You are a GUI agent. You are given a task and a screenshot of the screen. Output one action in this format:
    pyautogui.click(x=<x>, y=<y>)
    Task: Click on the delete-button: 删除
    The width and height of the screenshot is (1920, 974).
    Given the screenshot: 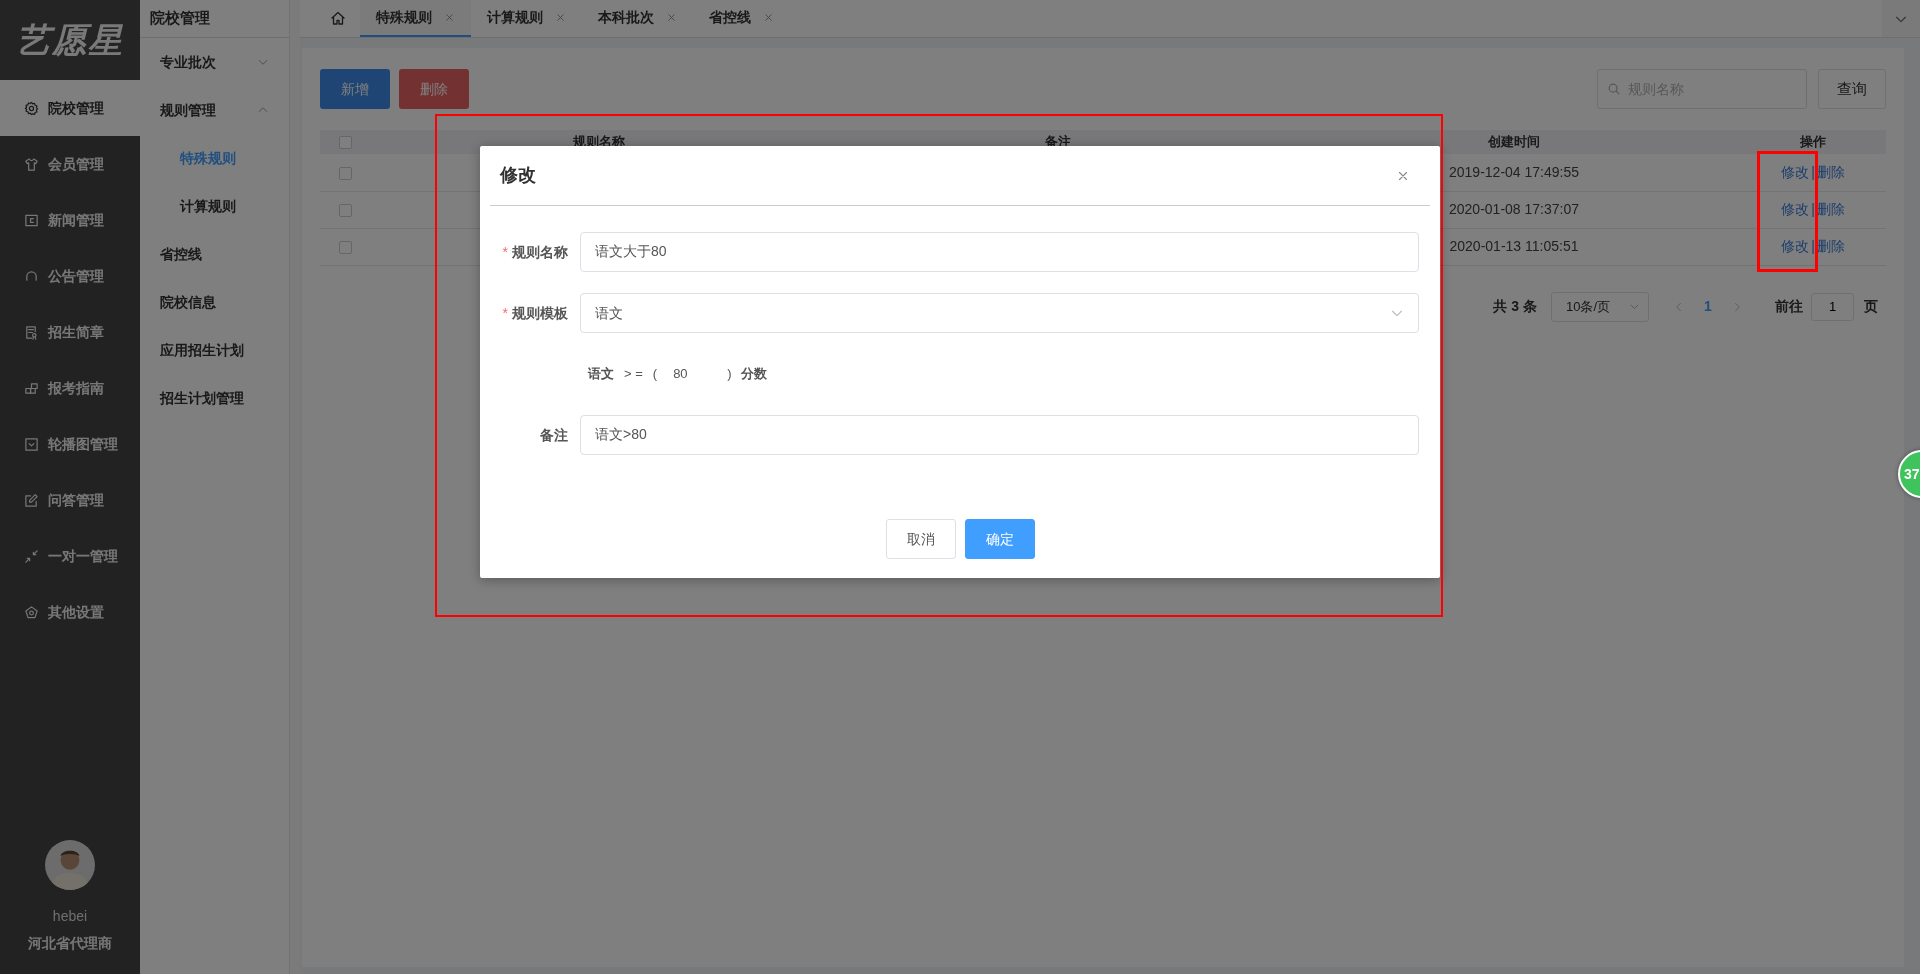 What is the action you would take?
    pyautogui.click(x=434, y=89)
    